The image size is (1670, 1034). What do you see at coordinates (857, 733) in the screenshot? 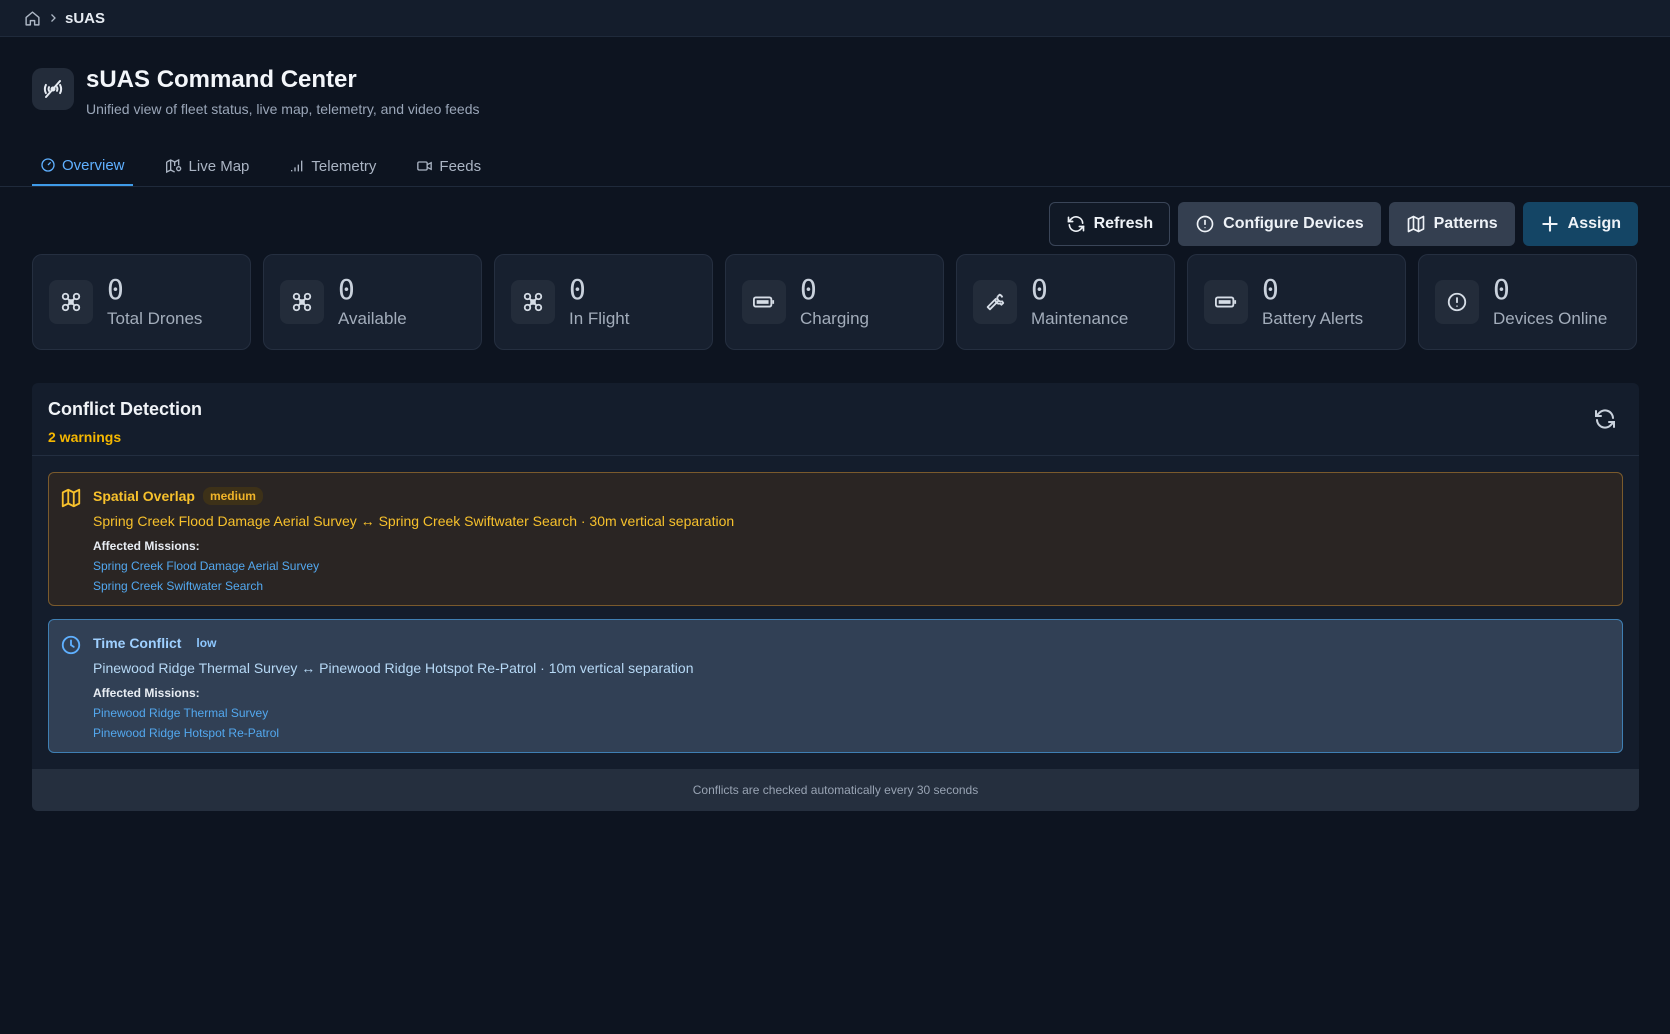
I see `mission-link: Pinewood Ridge Hotspot Re-Patrol` at bounding box center [857, 733].